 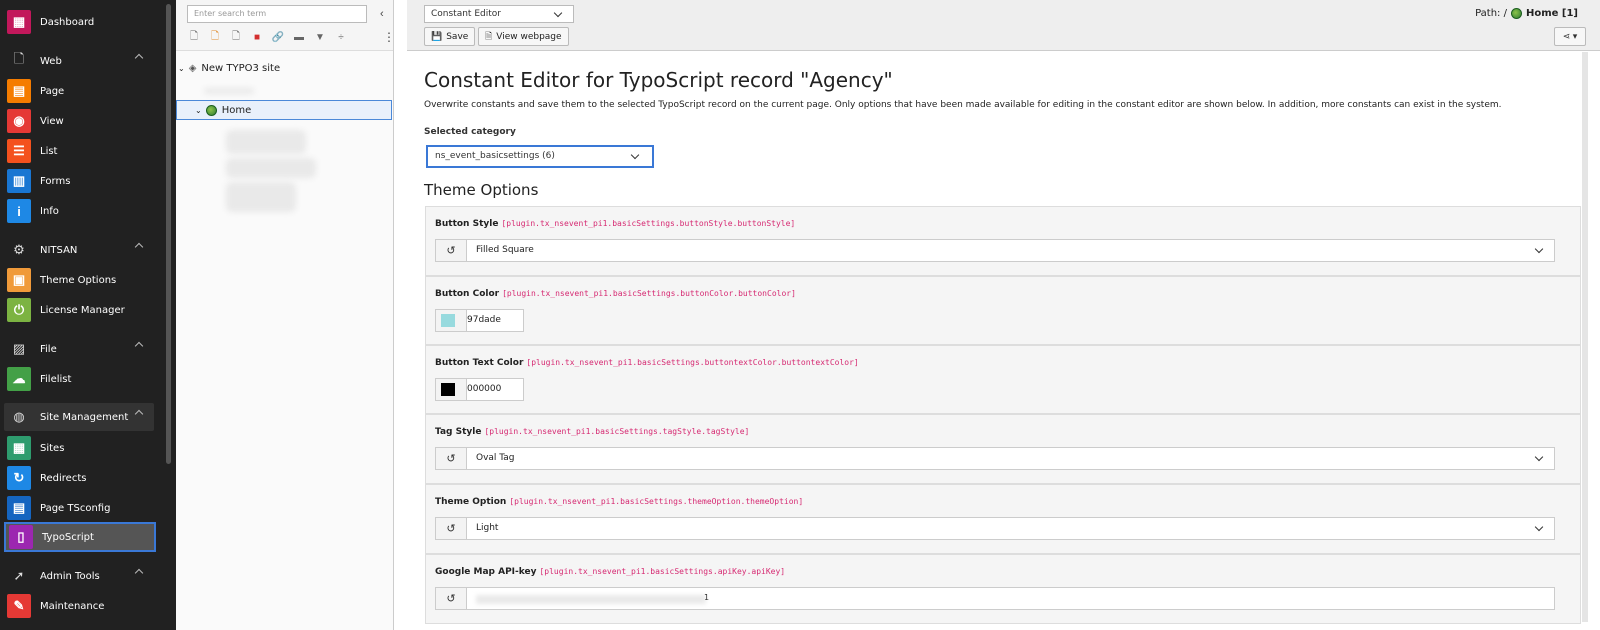 What do you see at coordinates (215, 37) in the screenshot?
I see `new-page-shortcut-icon: 🗋` at bounding box center [215, 37].